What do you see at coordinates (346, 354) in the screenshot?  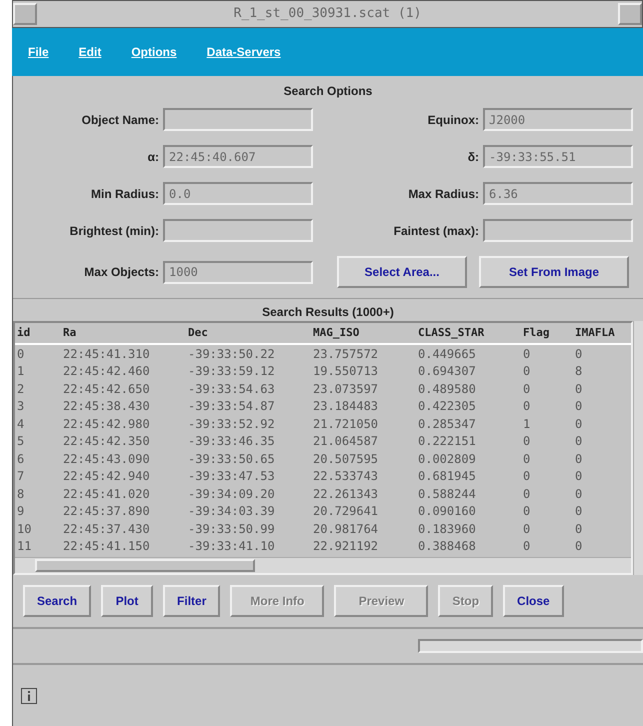 I see `table-cell-text: 23.757572` at bounding box center [346, 354].